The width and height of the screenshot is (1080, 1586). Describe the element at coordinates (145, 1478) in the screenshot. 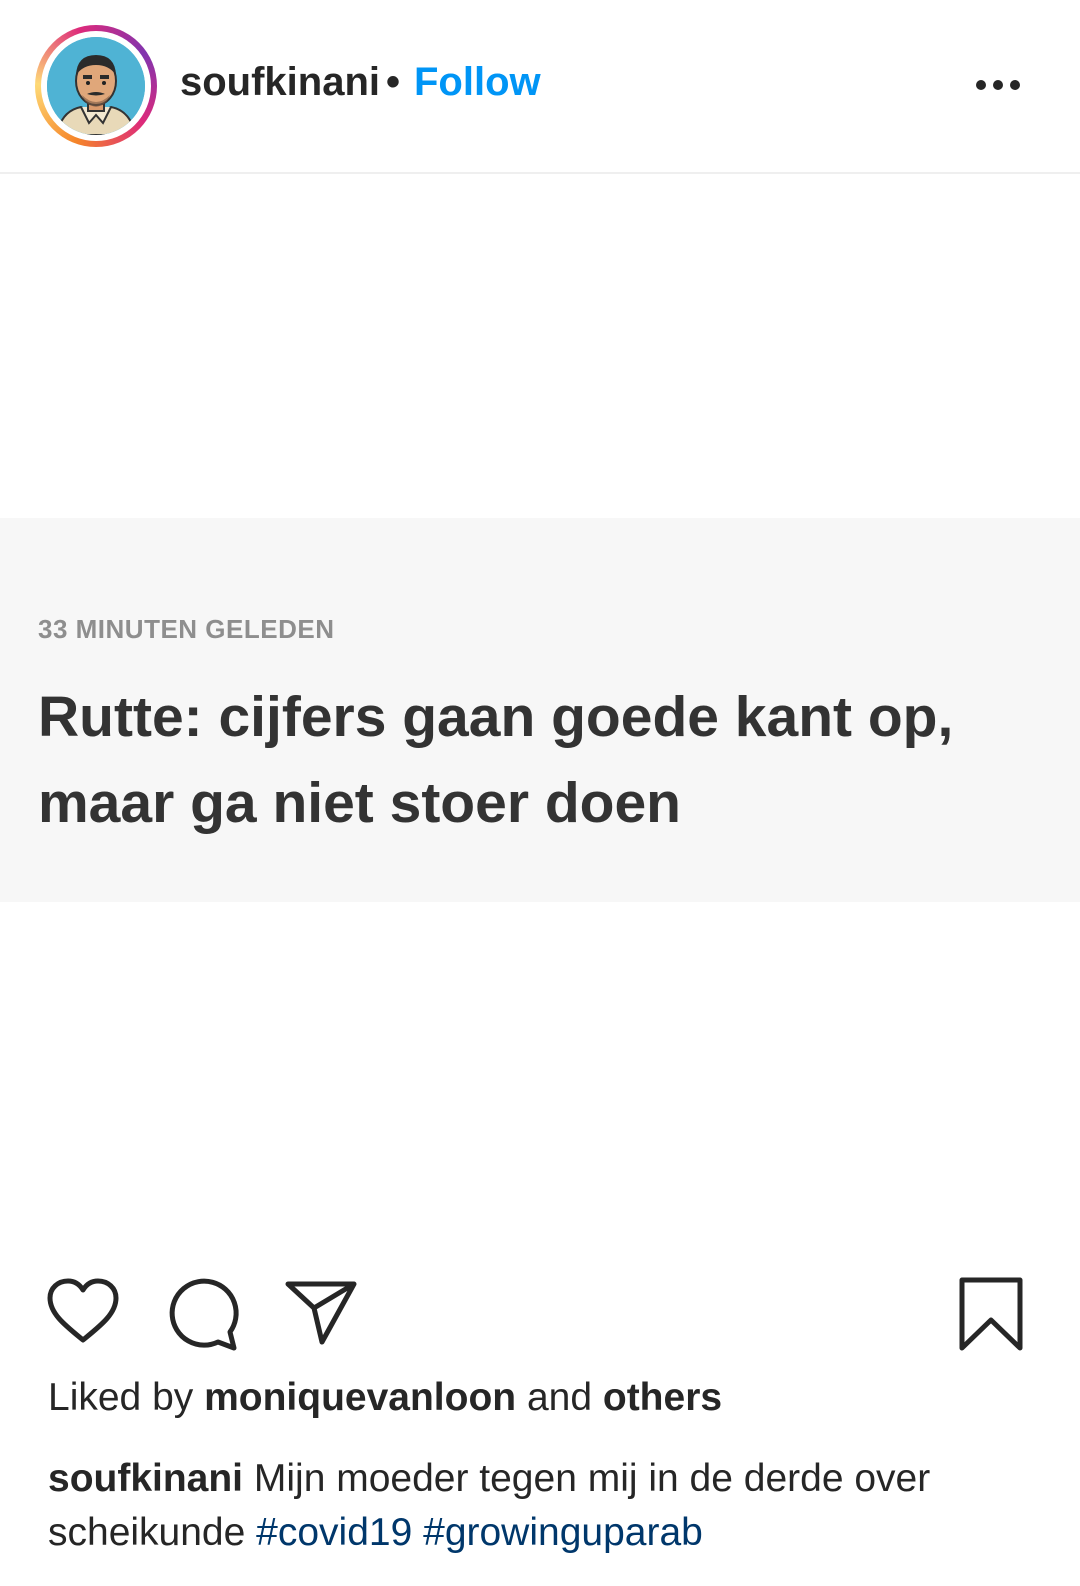

I see `caption-author: soufkinani` at that location.